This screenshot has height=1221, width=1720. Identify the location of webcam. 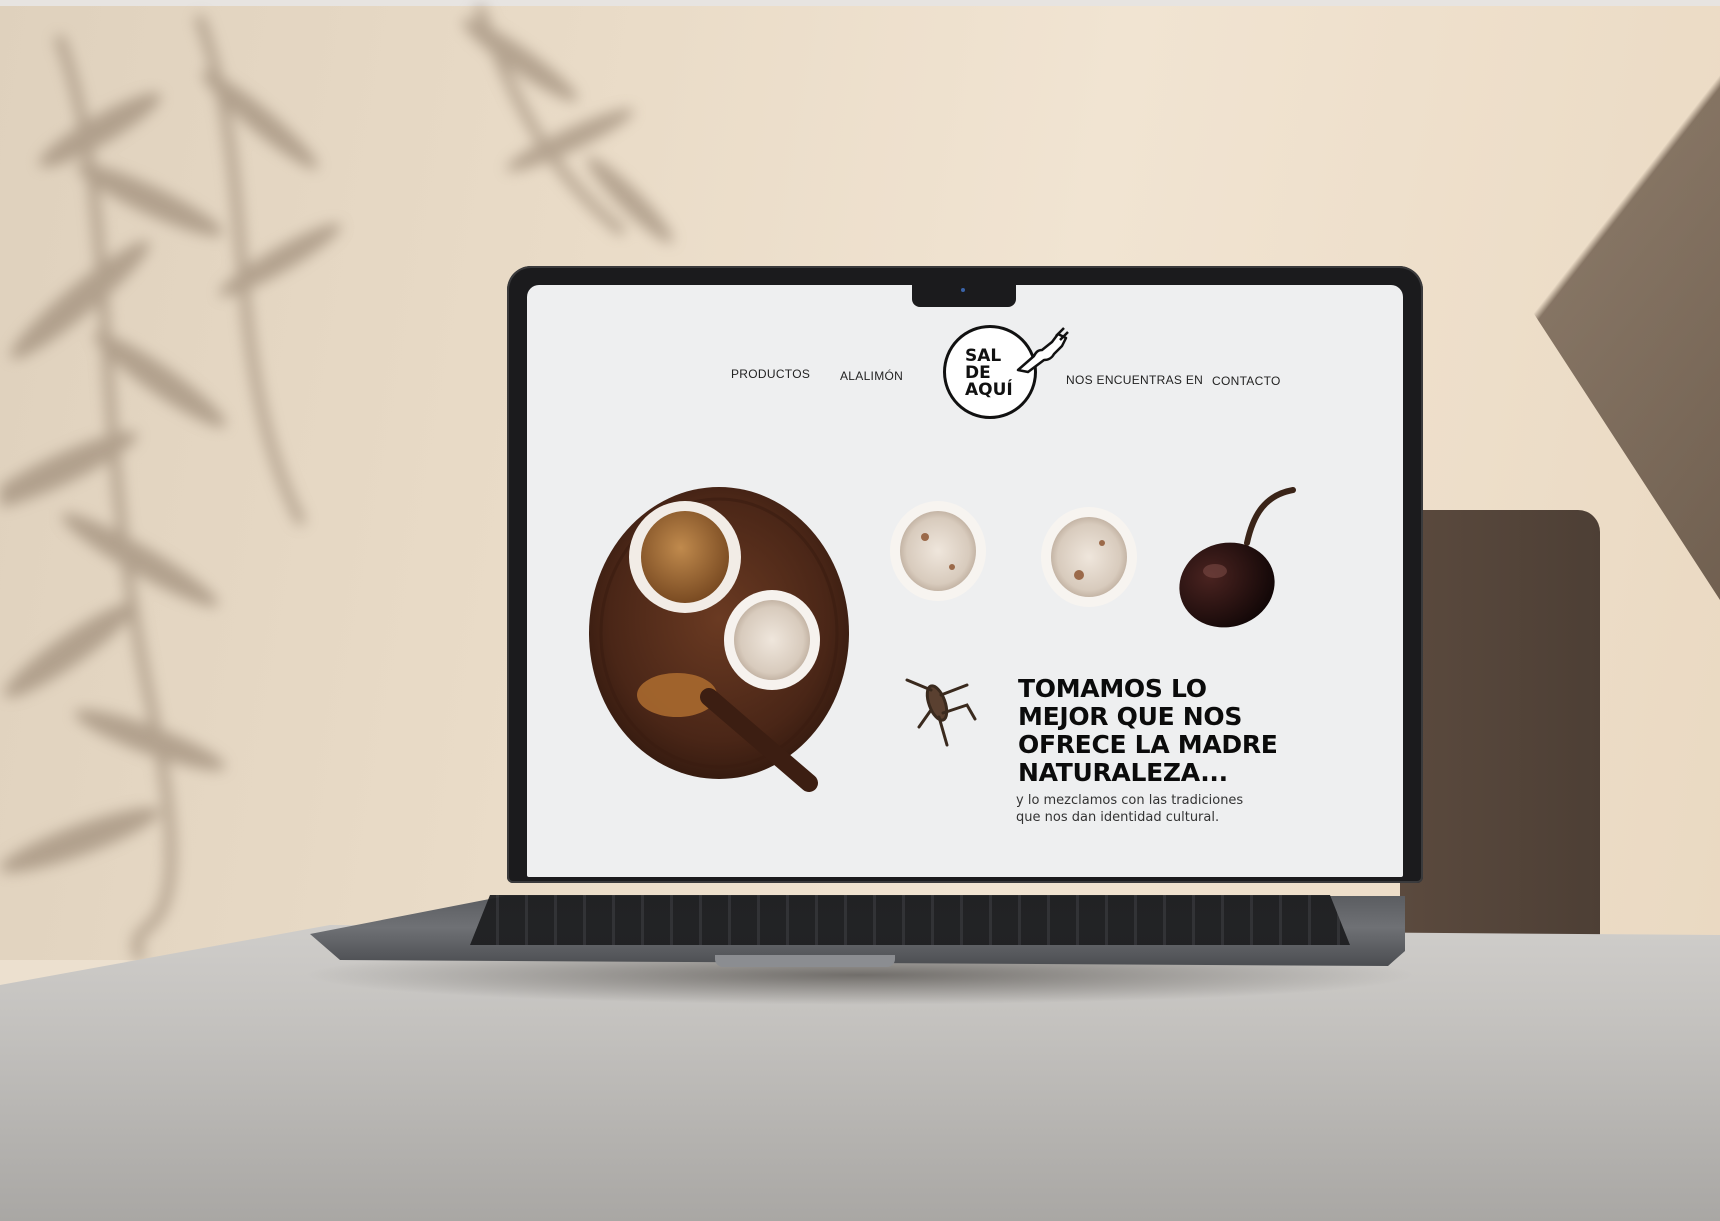
(963, 290).